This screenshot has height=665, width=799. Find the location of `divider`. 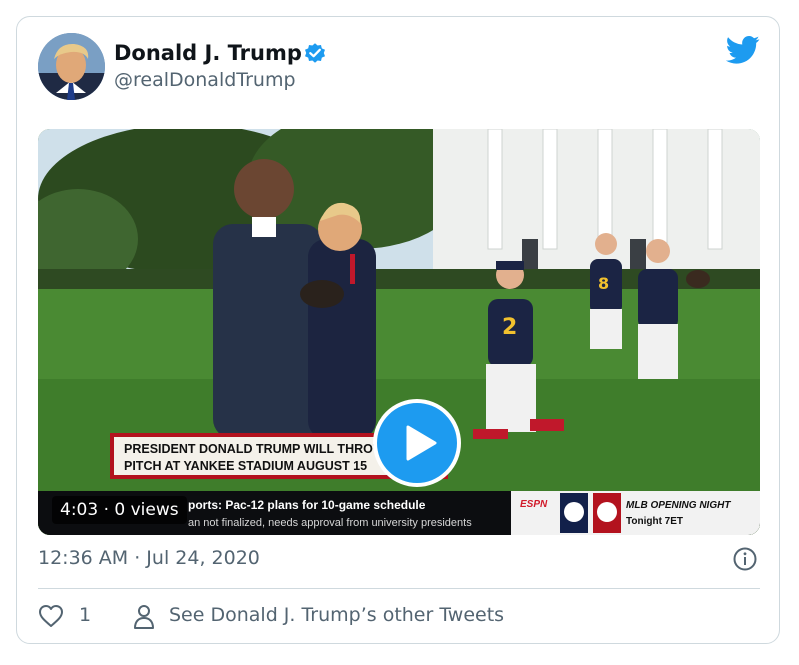

divider is located at coordinates (399, 588).